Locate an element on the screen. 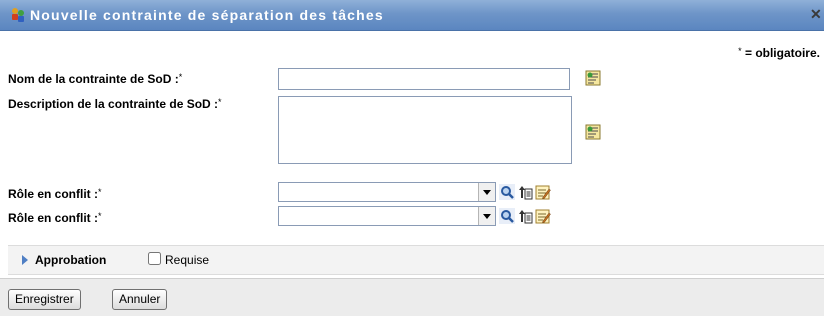  required-fields-note: * = obligatoire. is located at coordinates (779, 53).